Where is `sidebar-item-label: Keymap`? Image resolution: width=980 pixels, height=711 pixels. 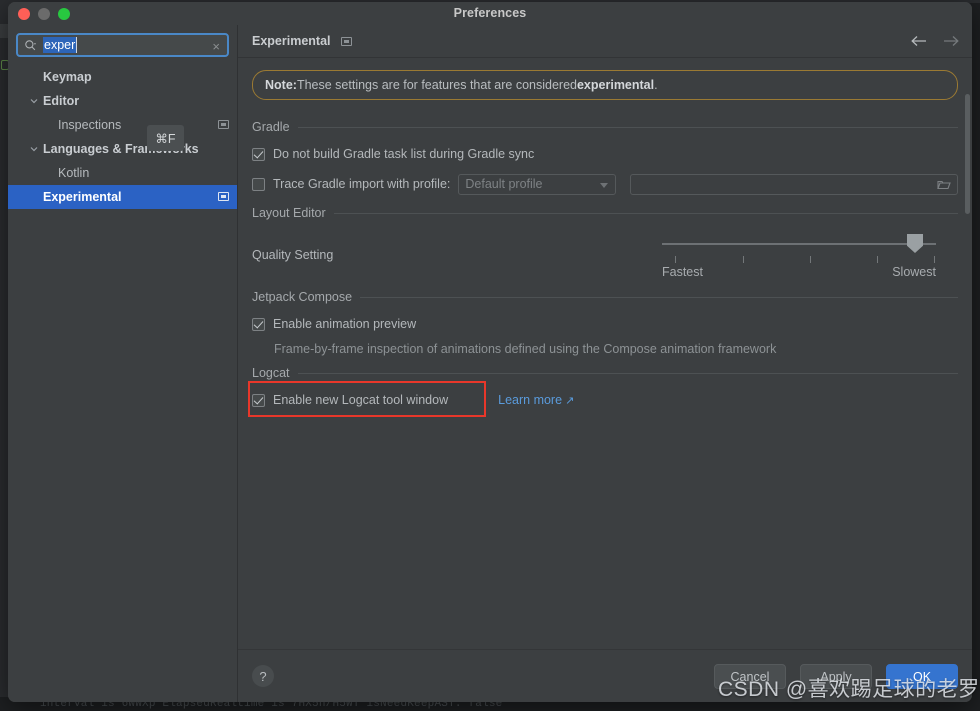 sidebar-item-label: Keymap is located at coordinates (67, 77).